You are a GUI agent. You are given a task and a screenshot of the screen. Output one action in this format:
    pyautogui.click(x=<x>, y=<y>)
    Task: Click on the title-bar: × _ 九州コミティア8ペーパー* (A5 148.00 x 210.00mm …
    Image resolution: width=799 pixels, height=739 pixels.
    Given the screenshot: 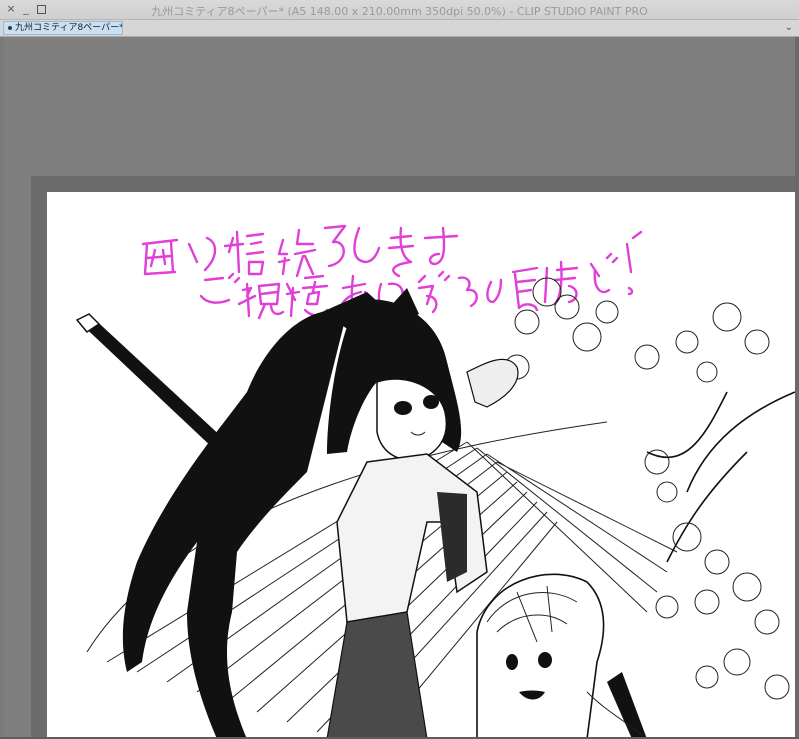 What is the action you would take?
    pyautogui.click(x=399, y=10)
    